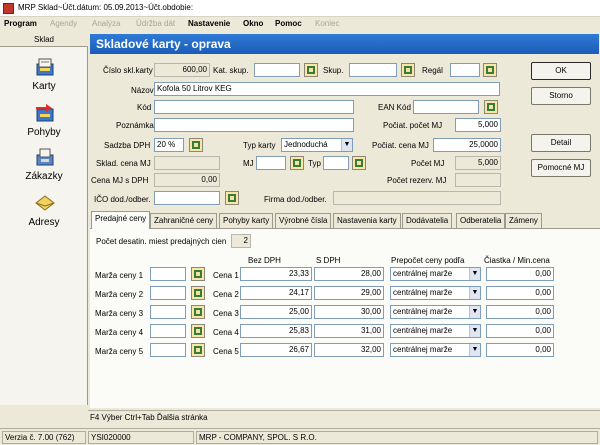 The height and width of the screenshot is (445, 600). Describe the element at coordinates (349, 293) in the screenshot. I see `price-s-dph: 29,00` at that location.